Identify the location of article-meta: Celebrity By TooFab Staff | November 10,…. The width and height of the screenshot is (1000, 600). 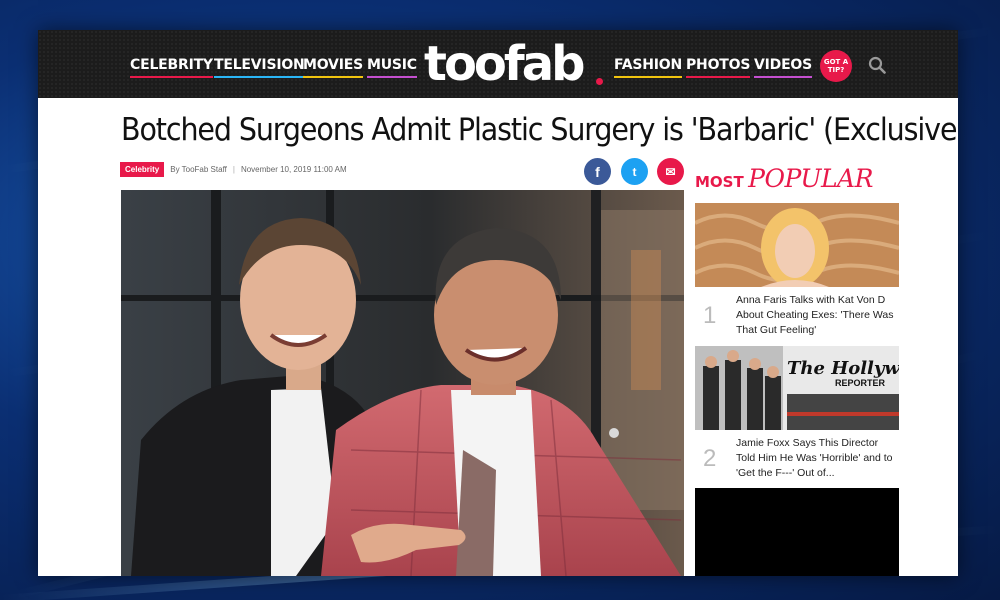
(233, 169).